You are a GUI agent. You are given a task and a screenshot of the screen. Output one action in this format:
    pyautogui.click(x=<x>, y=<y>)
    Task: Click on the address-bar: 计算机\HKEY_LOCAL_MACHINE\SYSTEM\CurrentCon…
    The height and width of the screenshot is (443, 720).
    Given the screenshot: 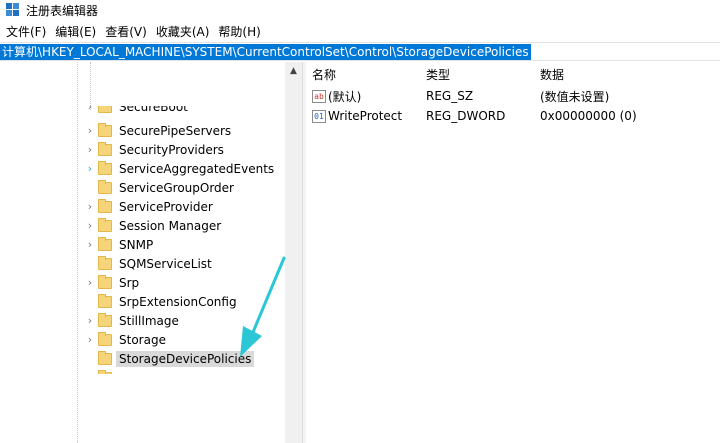 What is the action you would take?
    pyautogui.click(x=360, y=51)
    